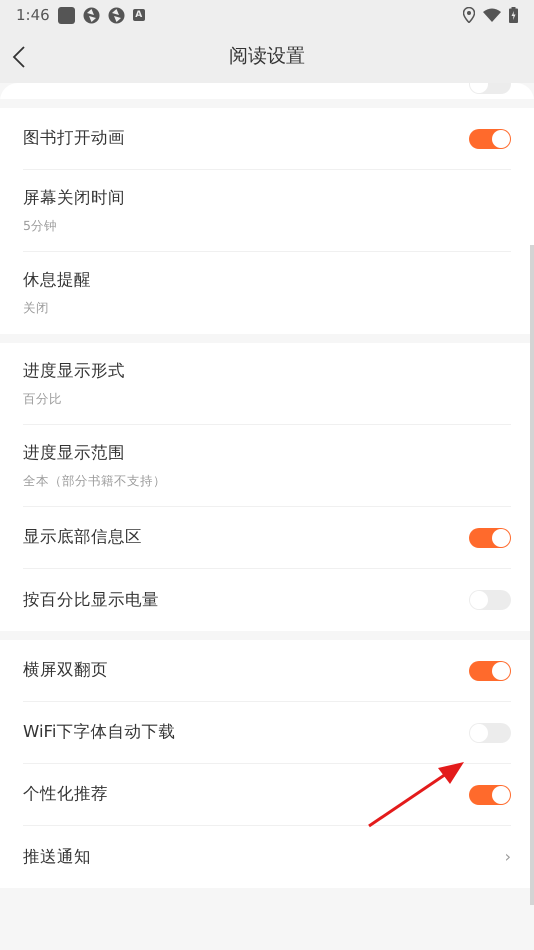 This screenshot has width=534, height=950. What do you see at coordinates (36, 308) in the screenshot?
I see `setting-value: 关闭` at bounding box center [36, 308].